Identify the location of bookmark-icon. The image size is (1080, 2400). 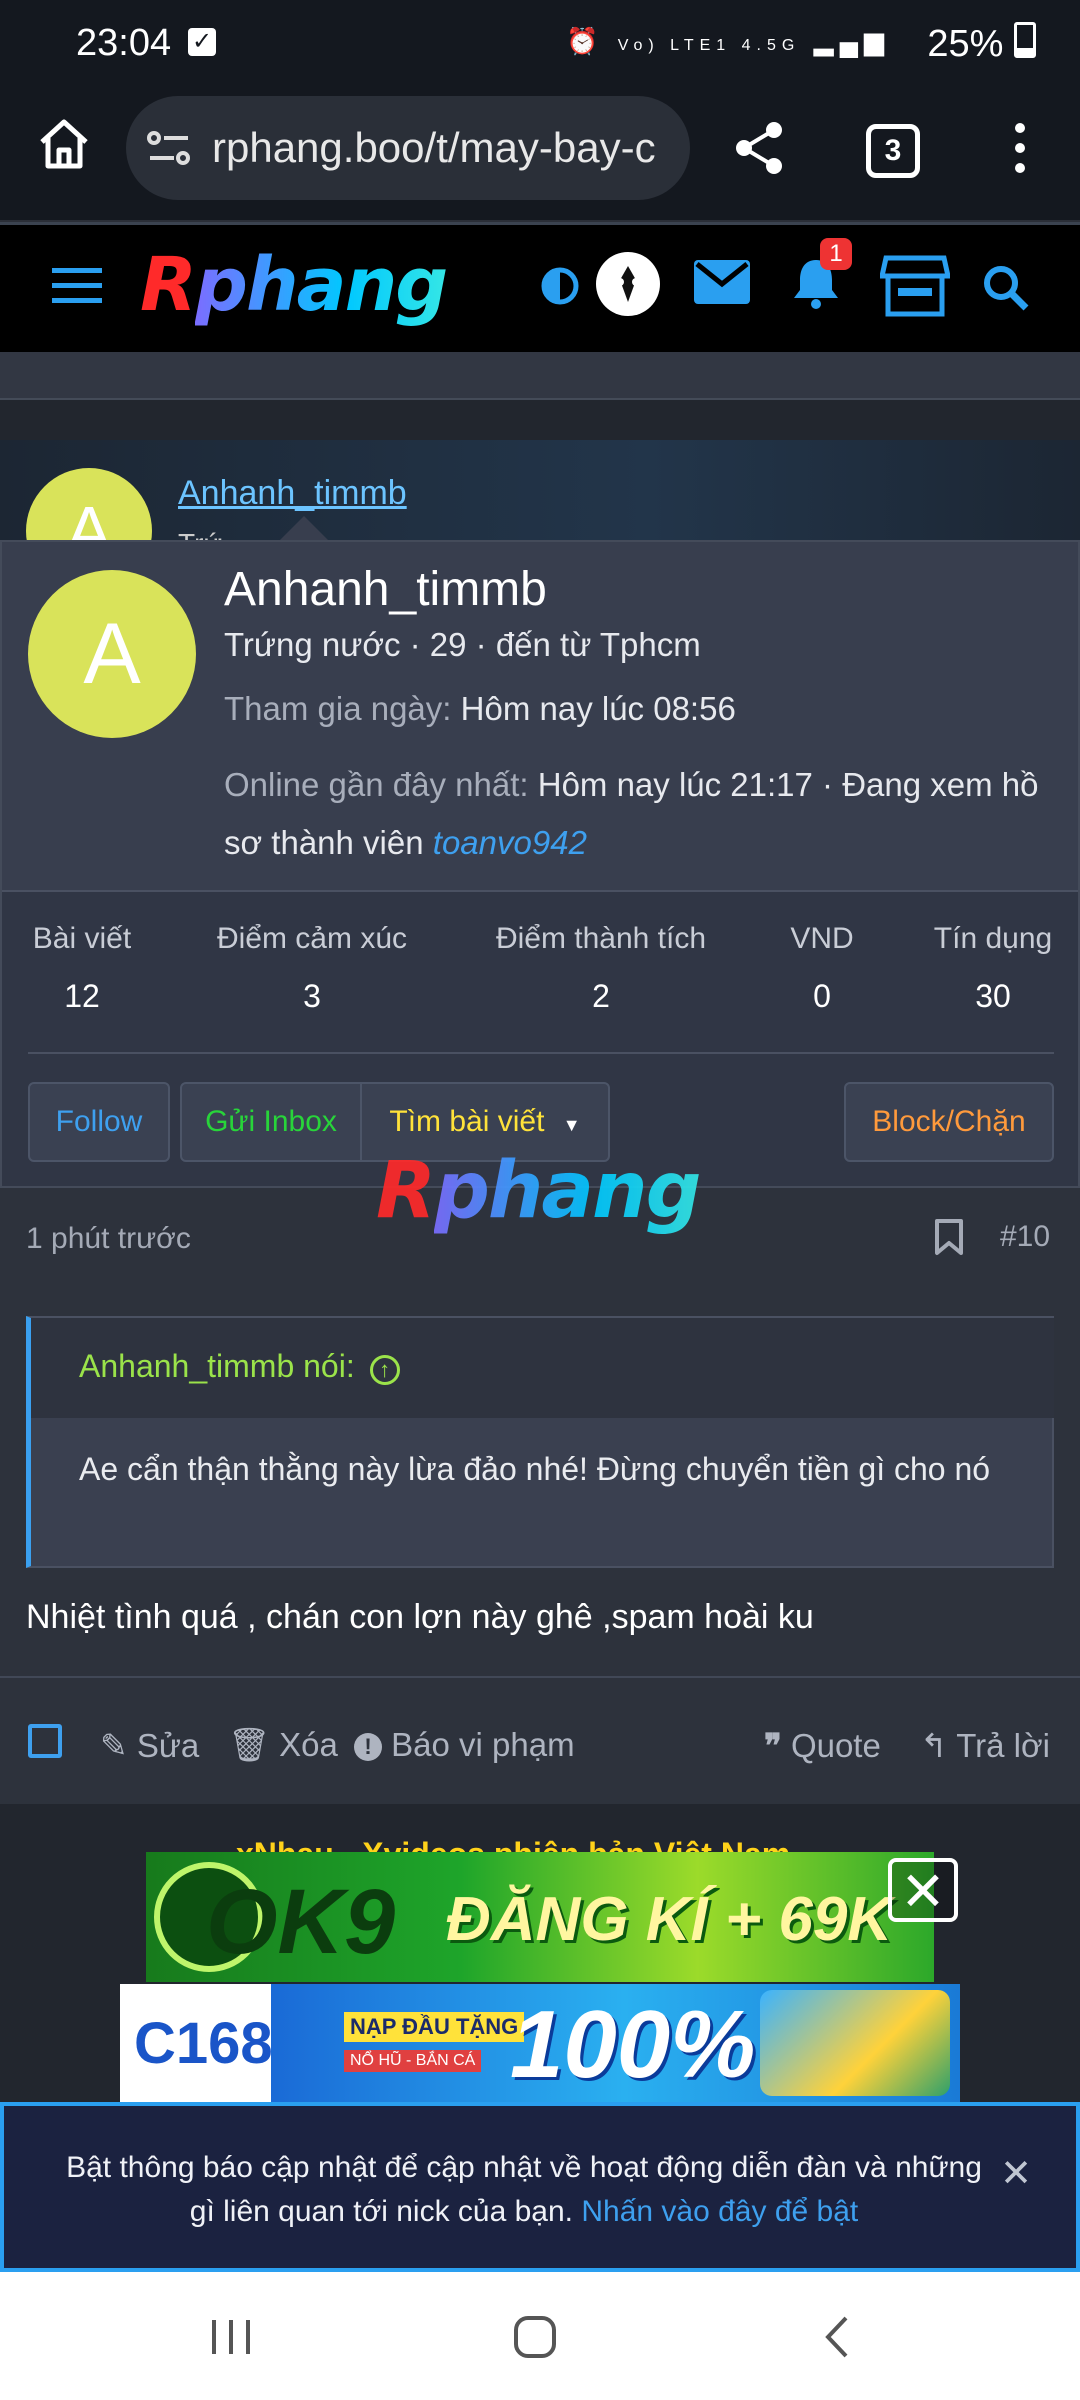
(949, 1237).